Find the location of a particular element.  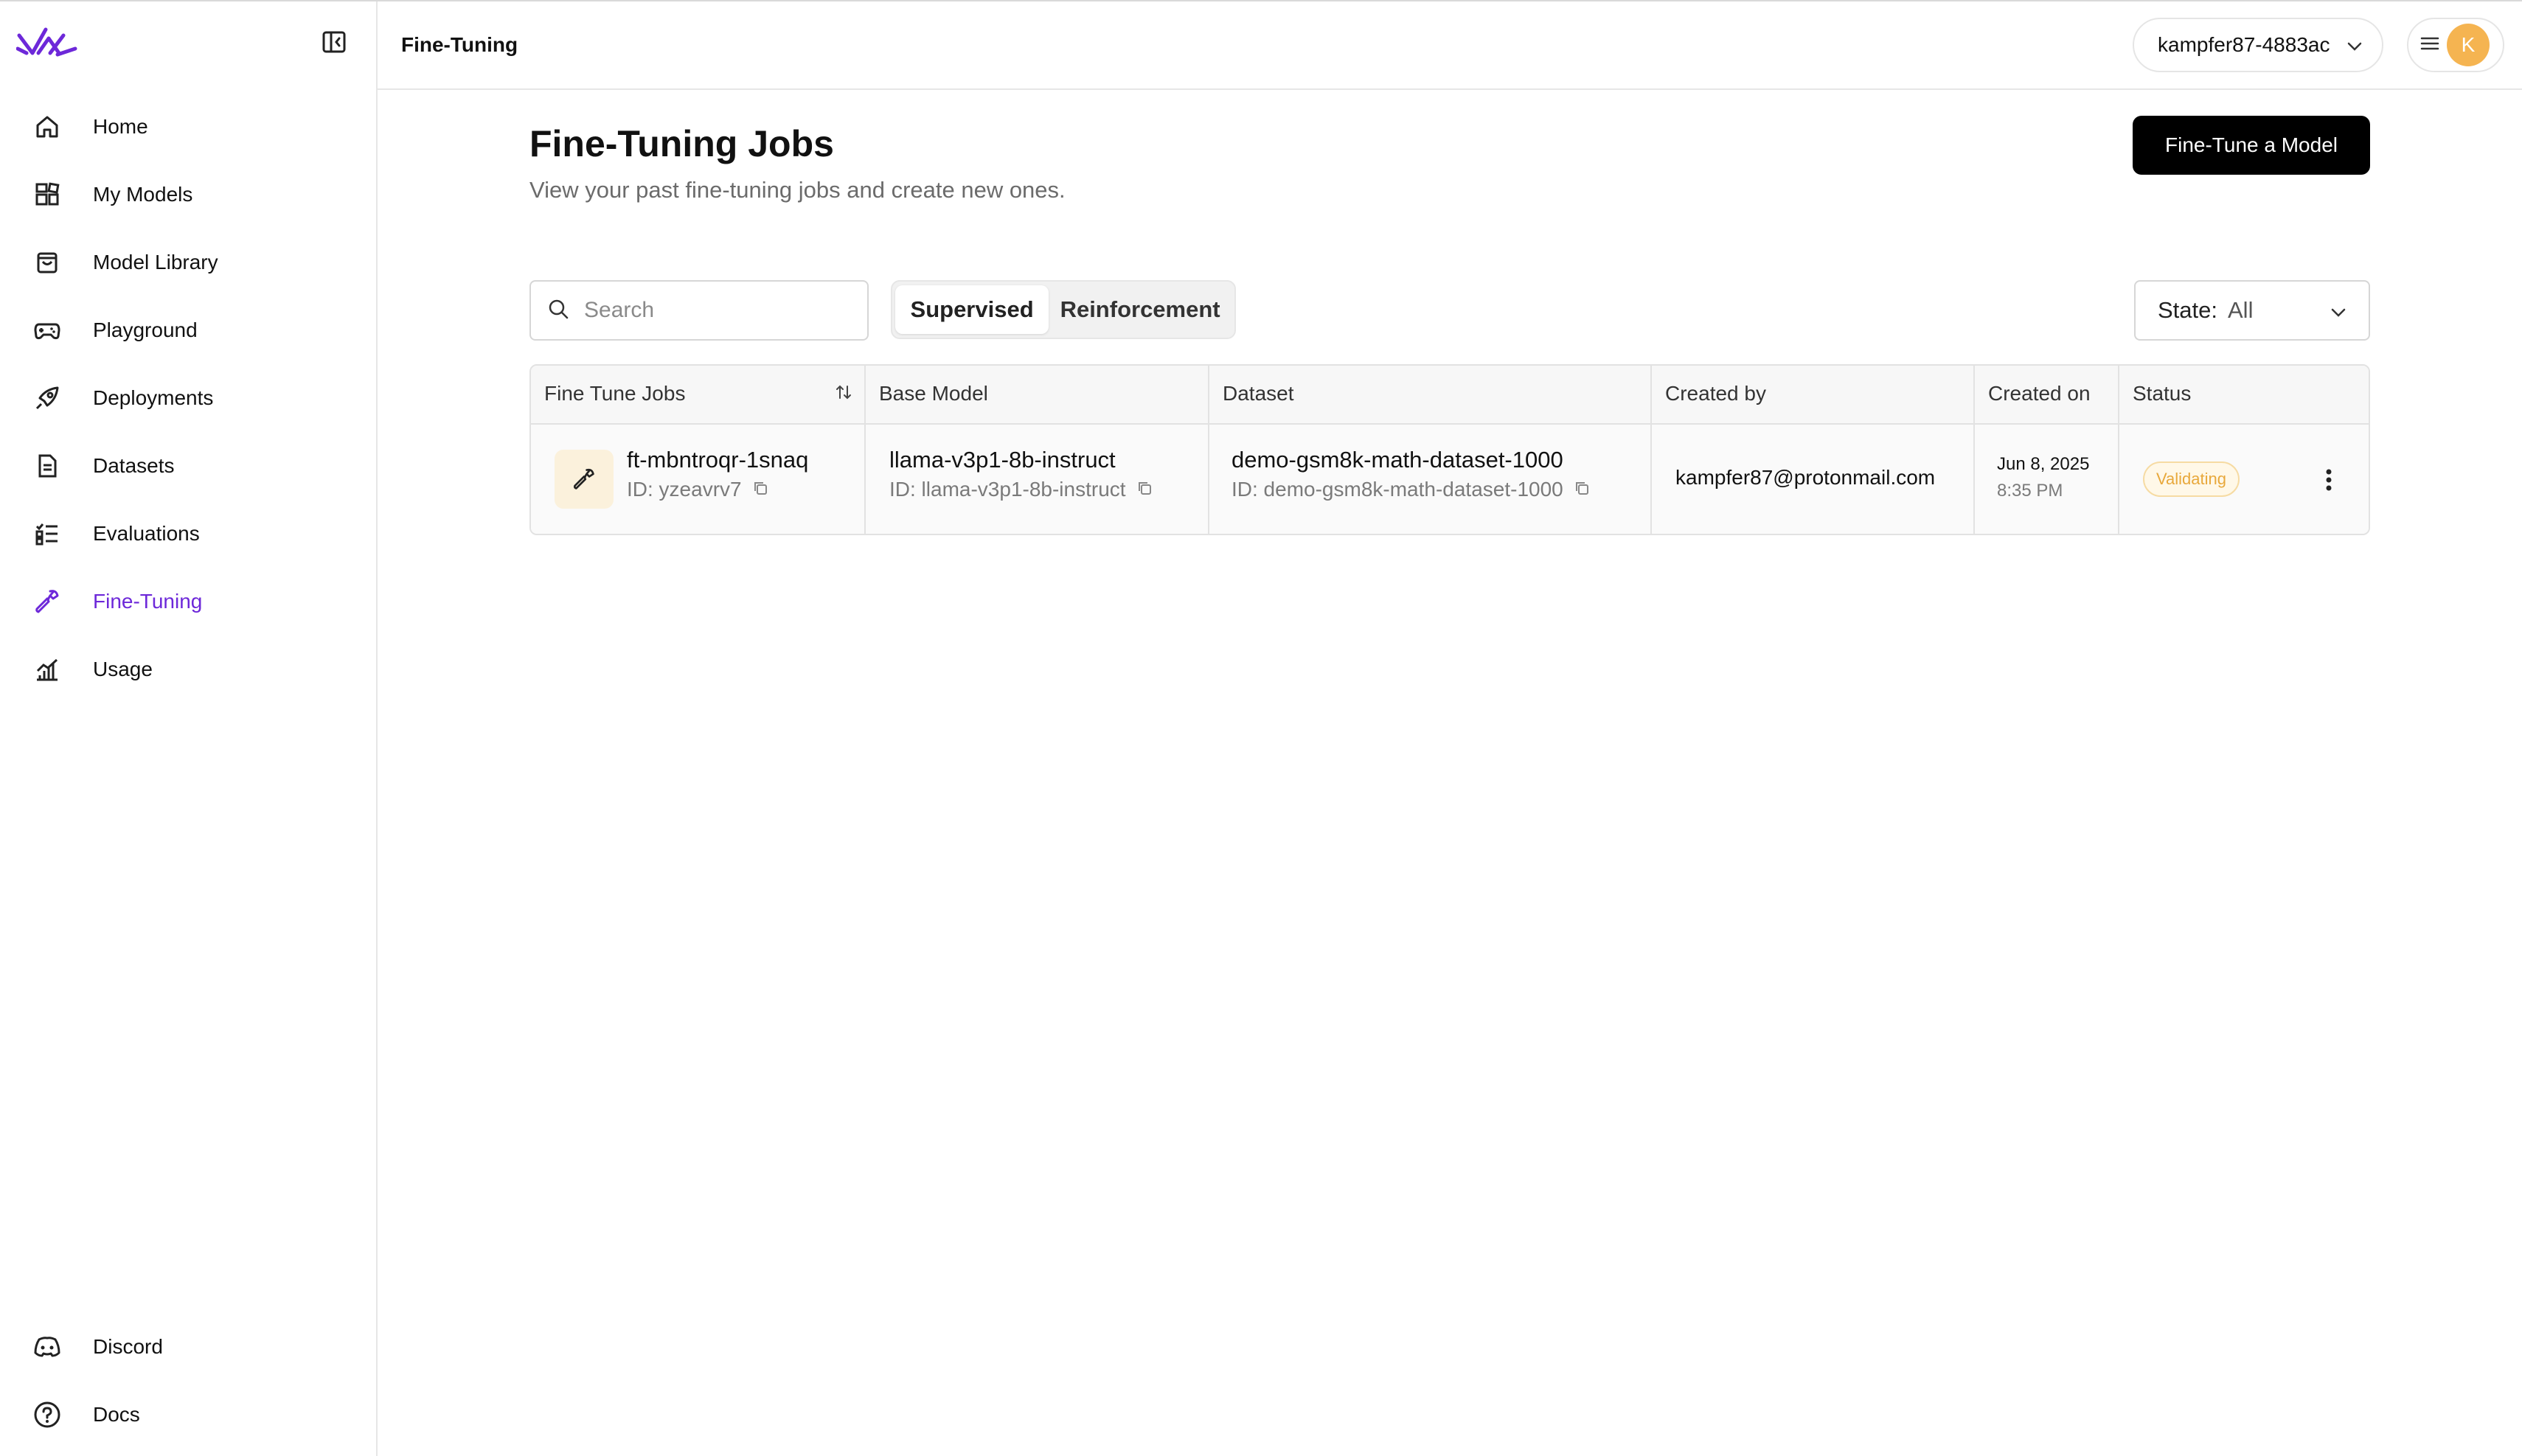

created-by-email: kampfer87@protonmail.com is located at coordinates (1806, 478).